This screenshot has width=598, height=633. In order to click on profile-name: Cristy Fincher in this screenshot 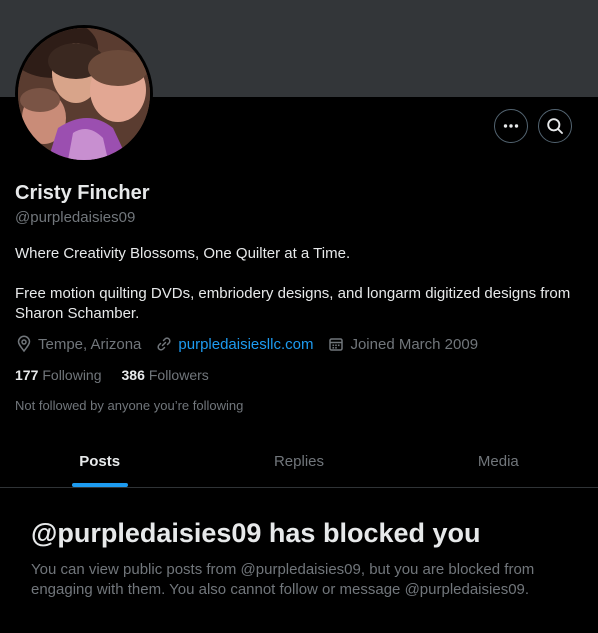, I will do `click(82, 193)`.